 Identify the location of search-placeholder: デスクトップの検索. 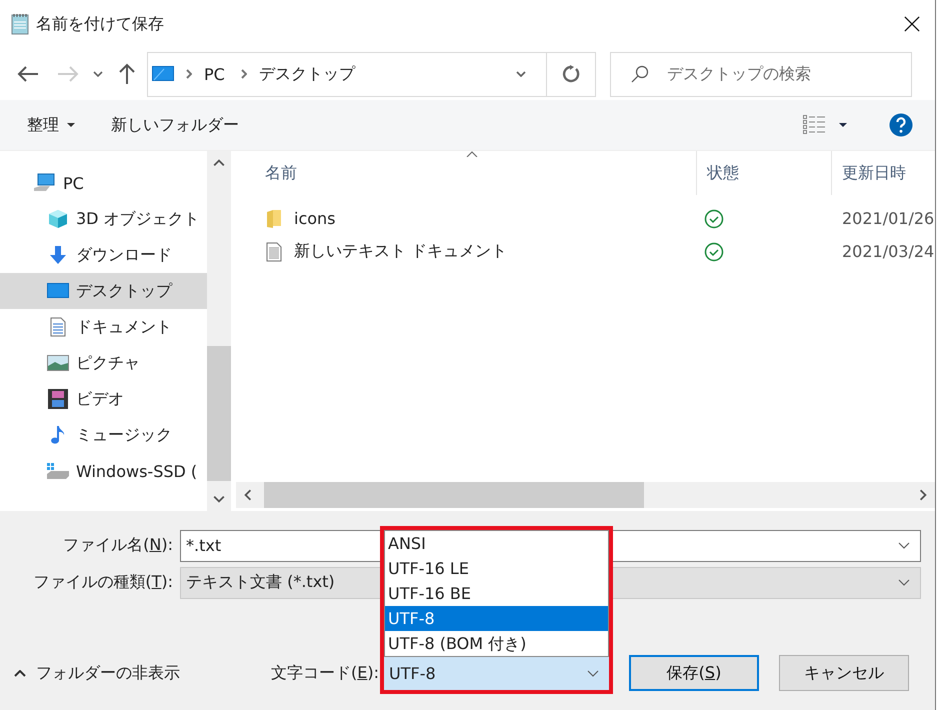
(739, 74).